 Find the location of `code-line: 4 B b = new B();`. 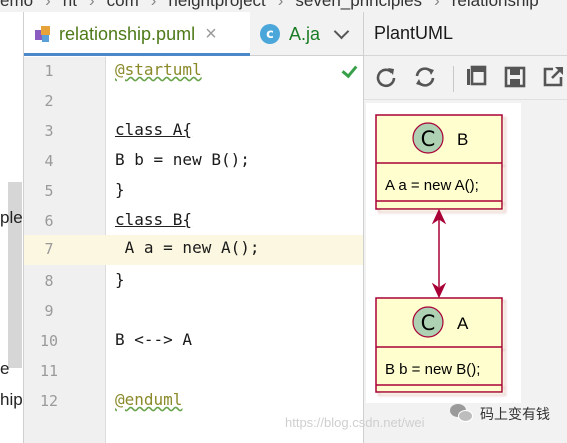

code-line: 4 B b = new B(); is located at coordinates (193, 162).